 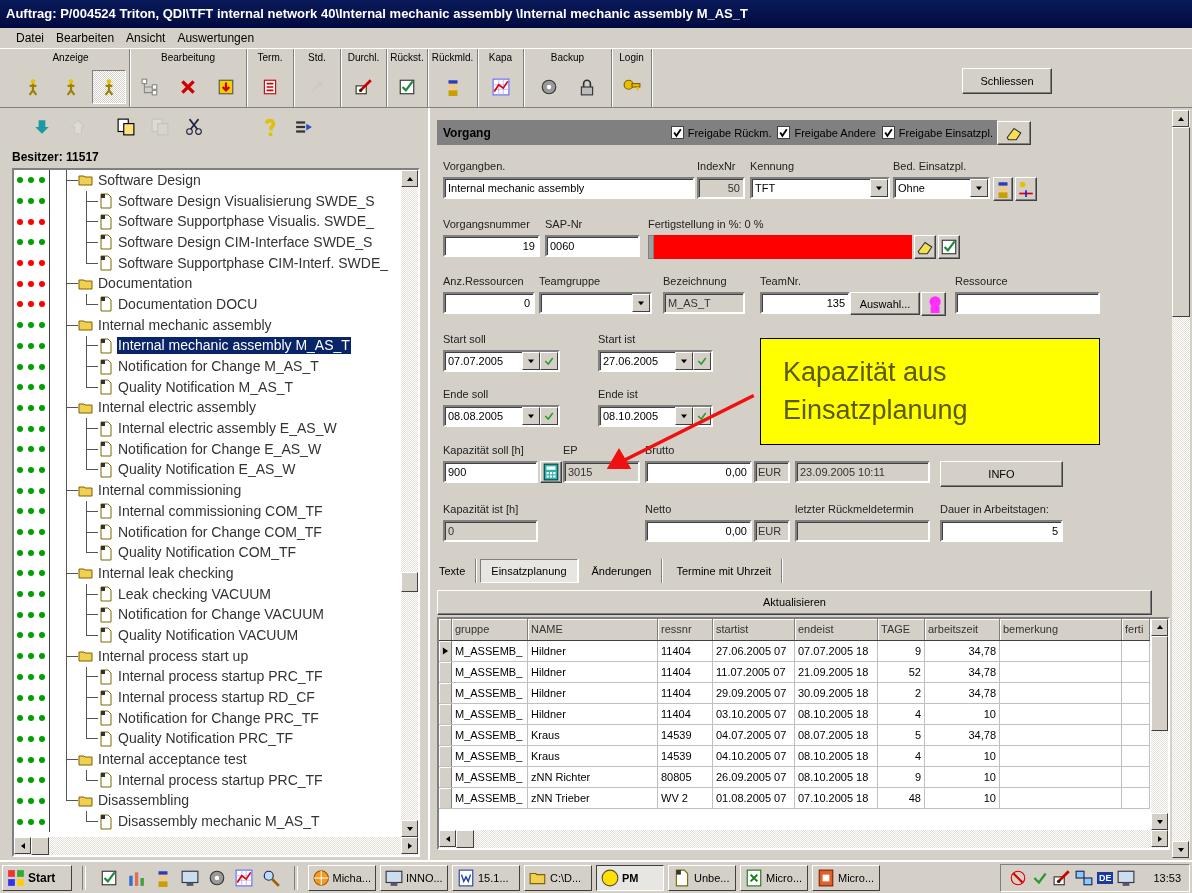 What do you see at coordinates (109, 877) in the screenshot?
I see `checklist-icon` at bounding box center [109, 877].